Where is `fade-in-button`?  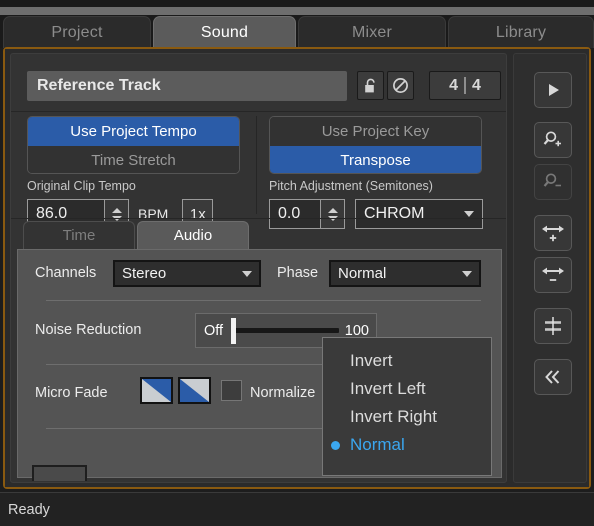
fade-in-button is located at coordinates (156, 390).